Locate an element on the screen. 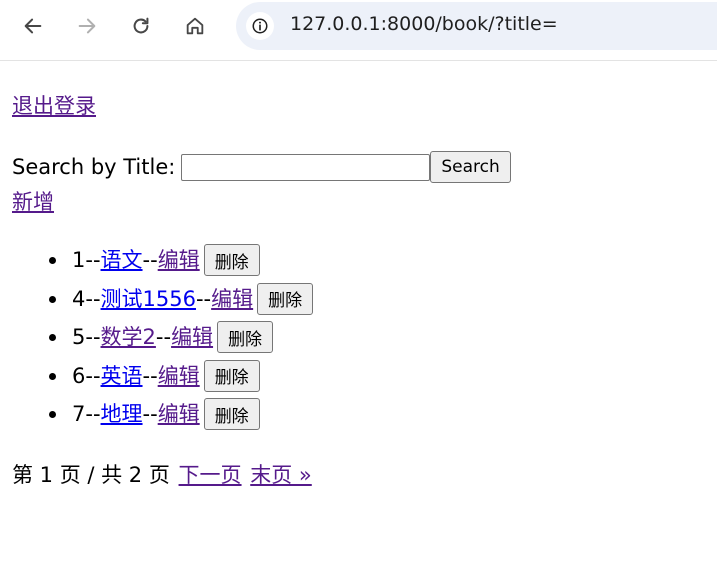 This screenshot has width=717, height=586. browser-toolbar: 127.0.0.1:8000/book/?title= is located at coordinates (358, 30).